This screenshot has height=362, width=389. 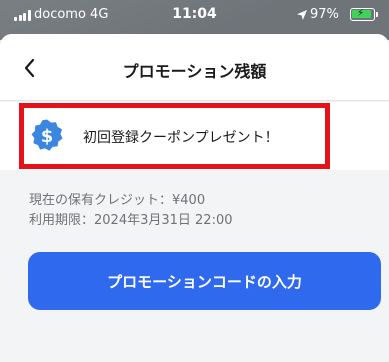 What do you see at coordinates (194, 71) in the screenshot?
I see `page-title: プロモーション残額` at bounding box center [194, 71].